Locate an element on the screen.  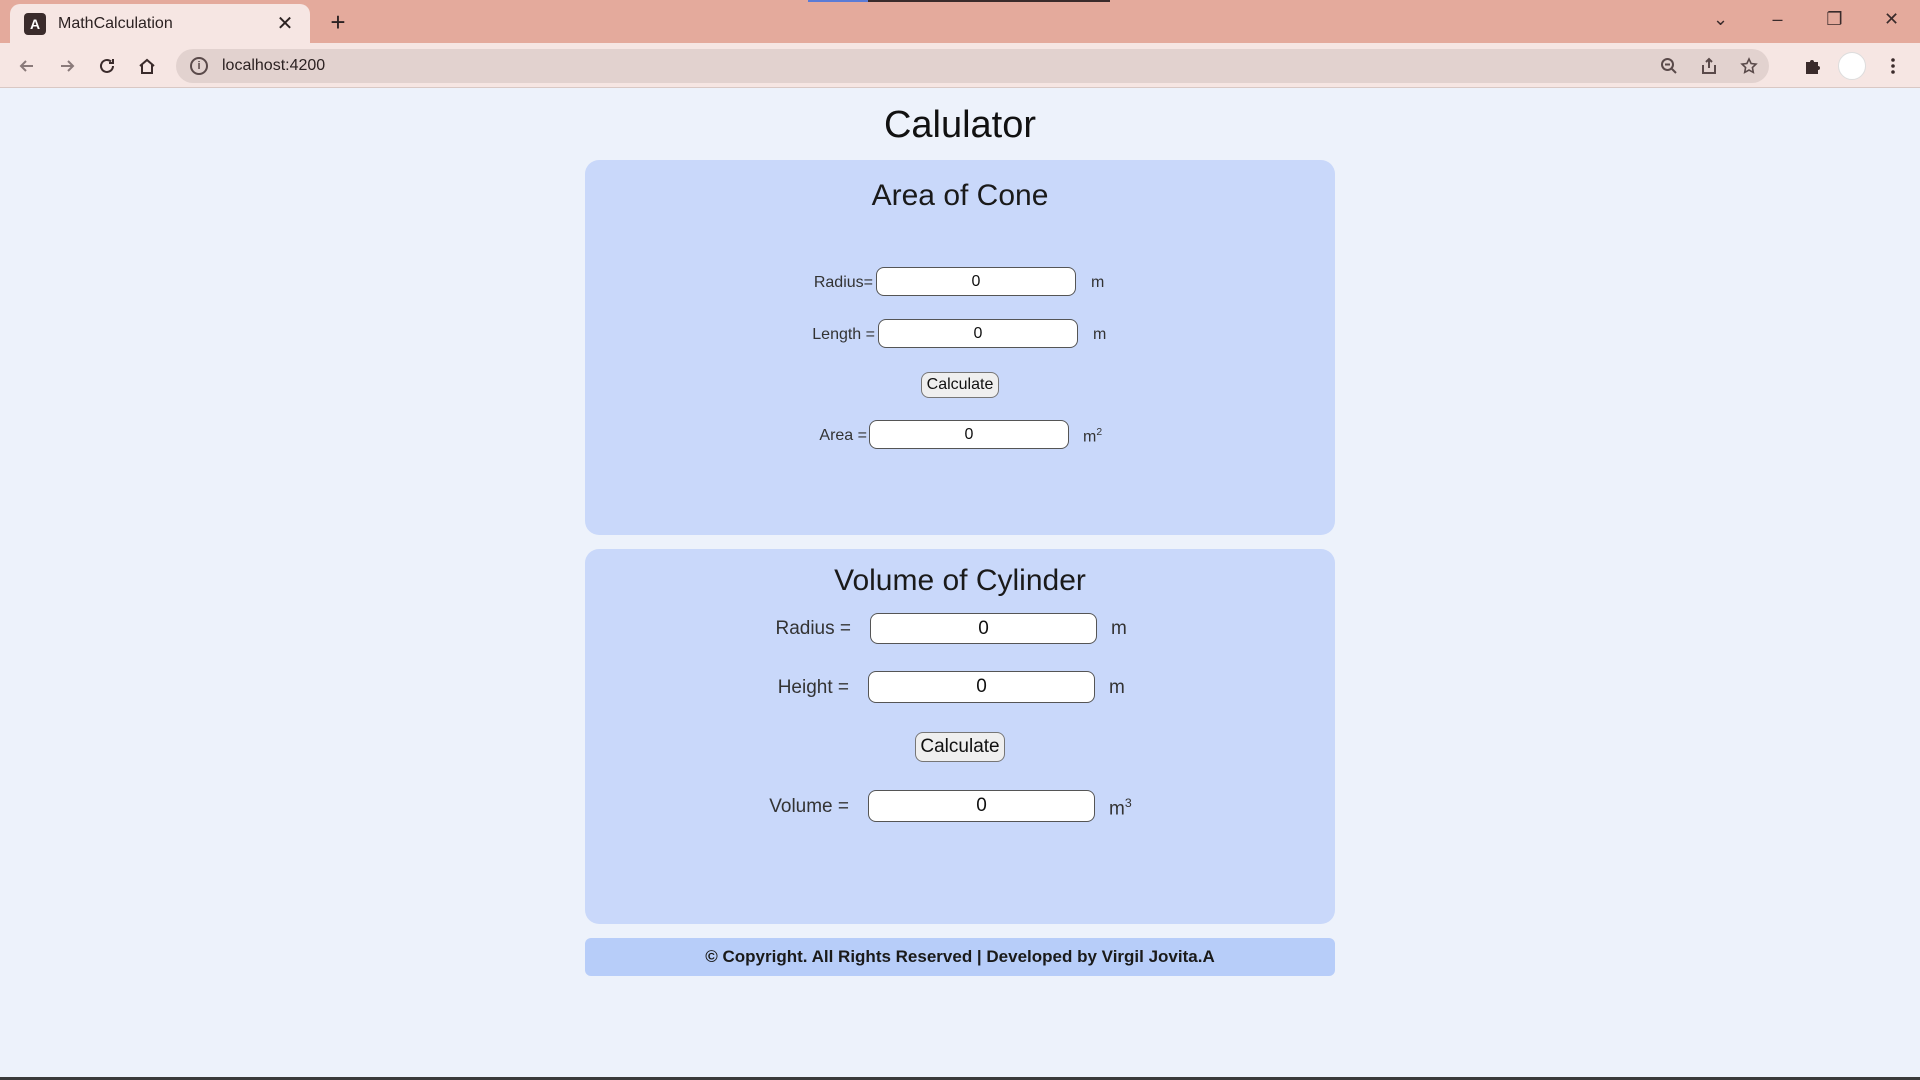
cylinder-volume-label: Volume = is located at coordinates (809, 806).